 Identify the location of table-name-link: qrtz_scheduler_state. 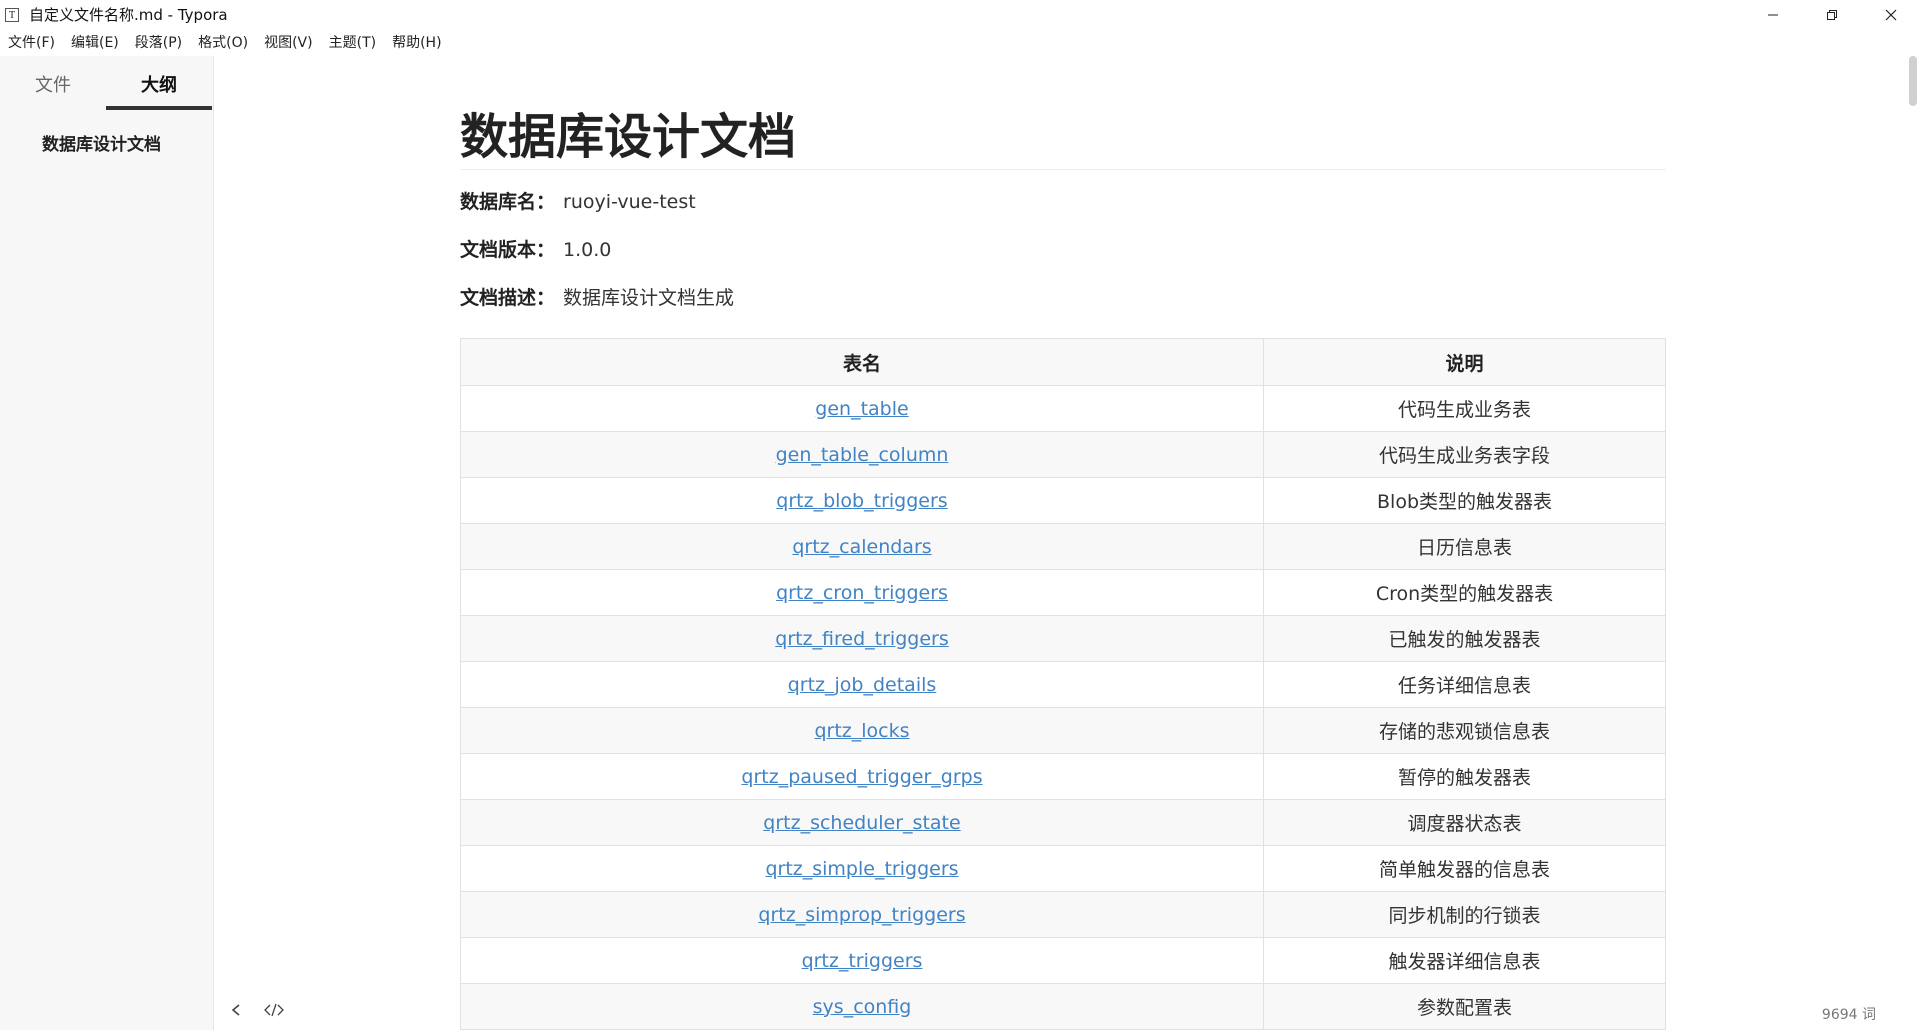
(861, 823).